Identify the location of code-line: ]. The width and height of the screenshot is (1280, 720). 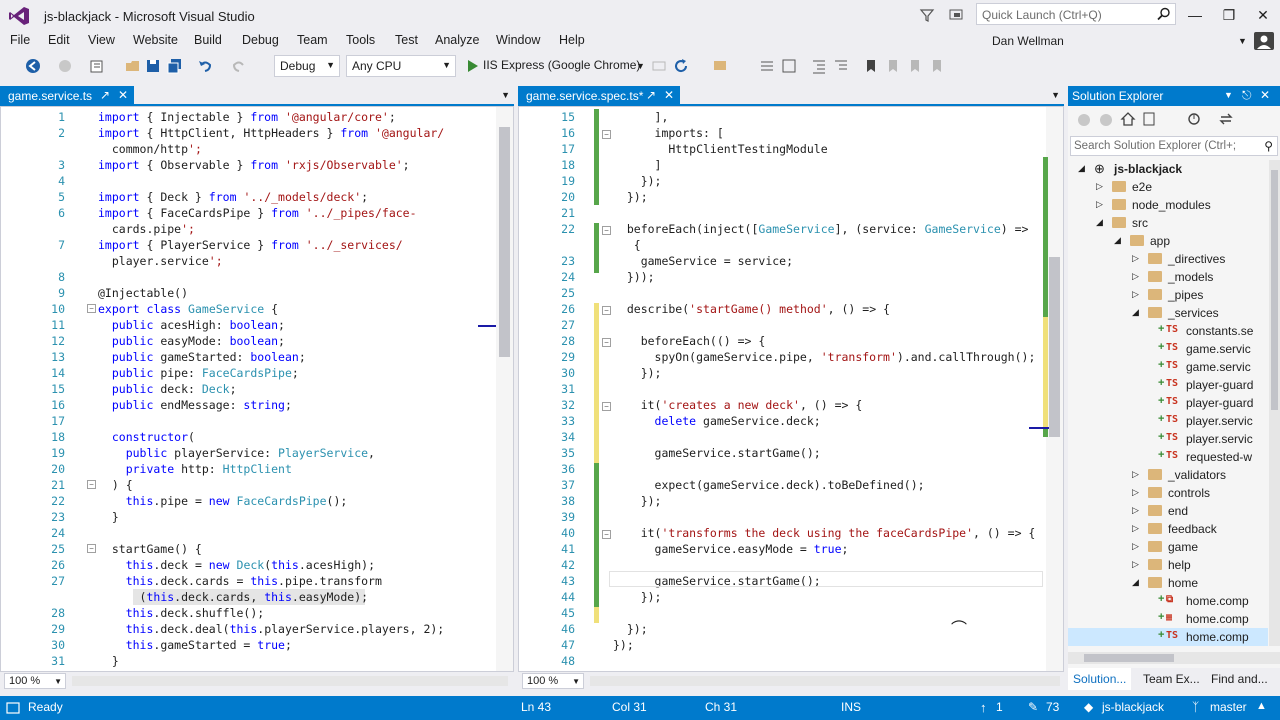
(637, 165).